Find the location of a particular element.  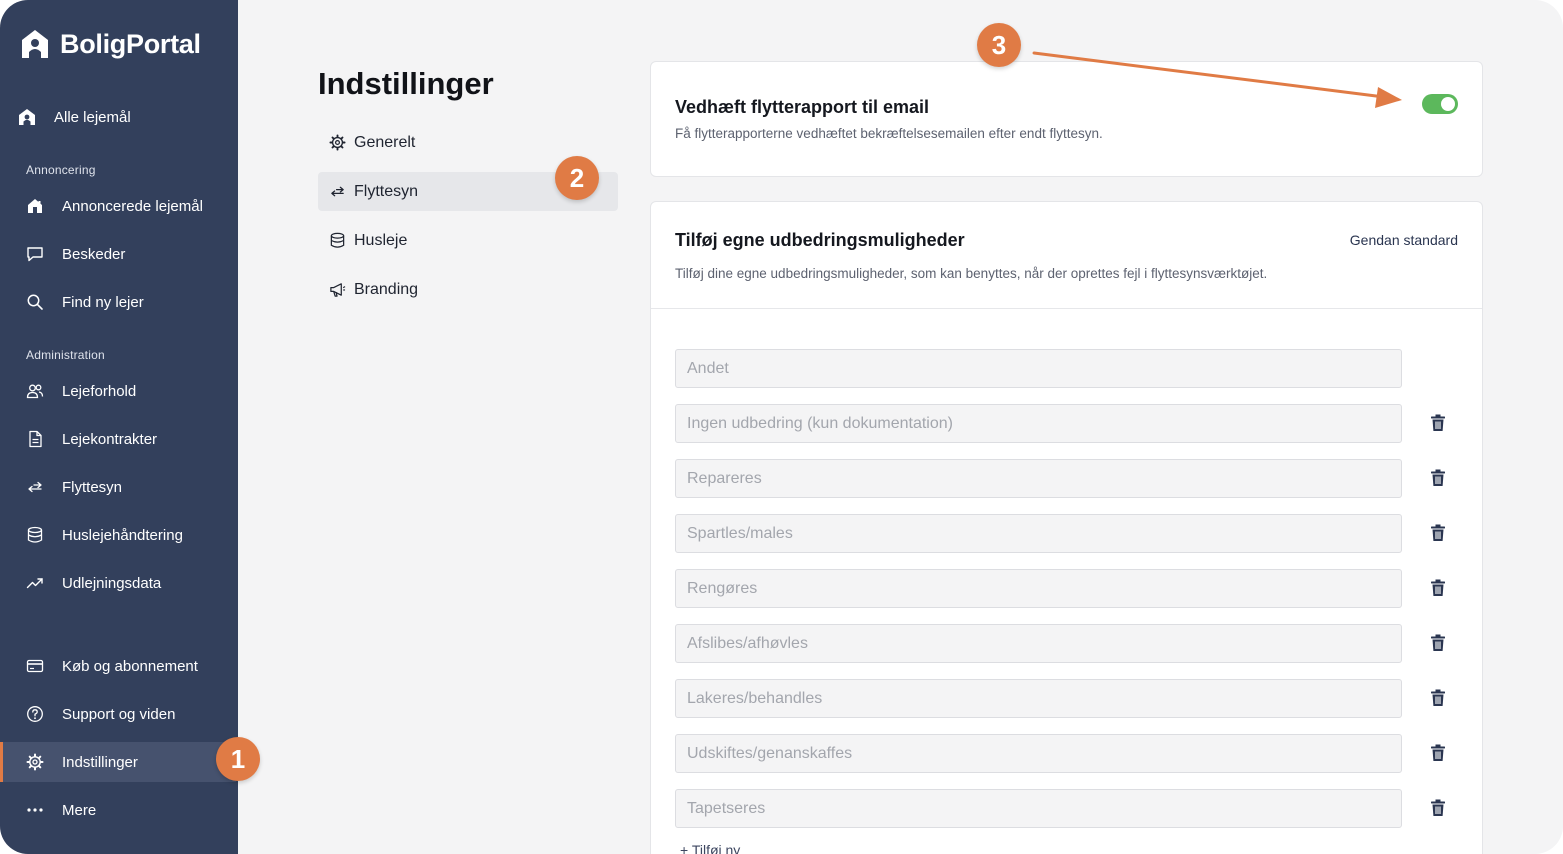

sidebar-item-beskeder: Beskeder is located at coordinates (119, 254).